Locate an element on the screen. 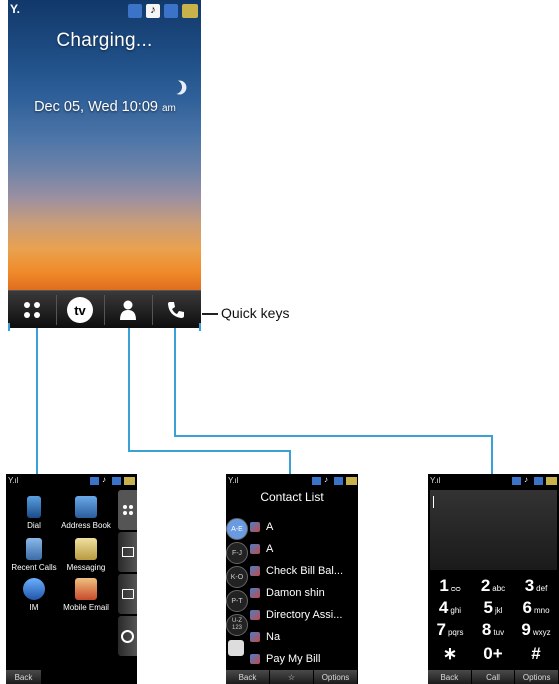 The height and width of the screenshot is (684, 559). tab-screen is located at coordinates (127, 552).